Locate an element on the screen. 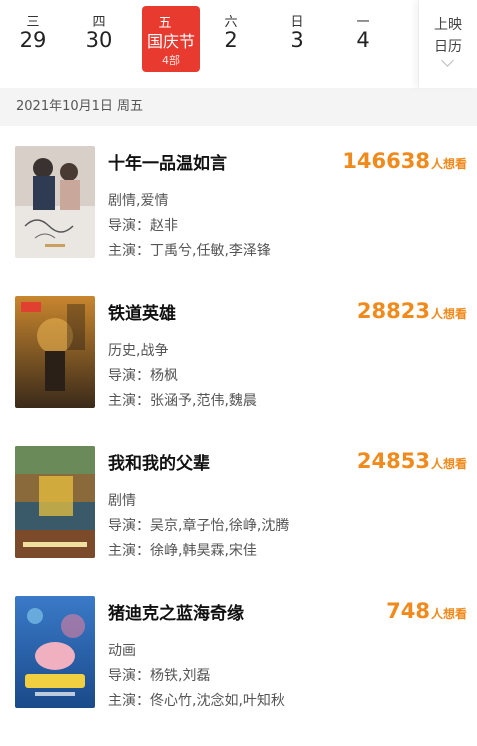 This screenshot has width=477, height=746. date-tab-thu: 四 30 is located at coordinates (99, 44).